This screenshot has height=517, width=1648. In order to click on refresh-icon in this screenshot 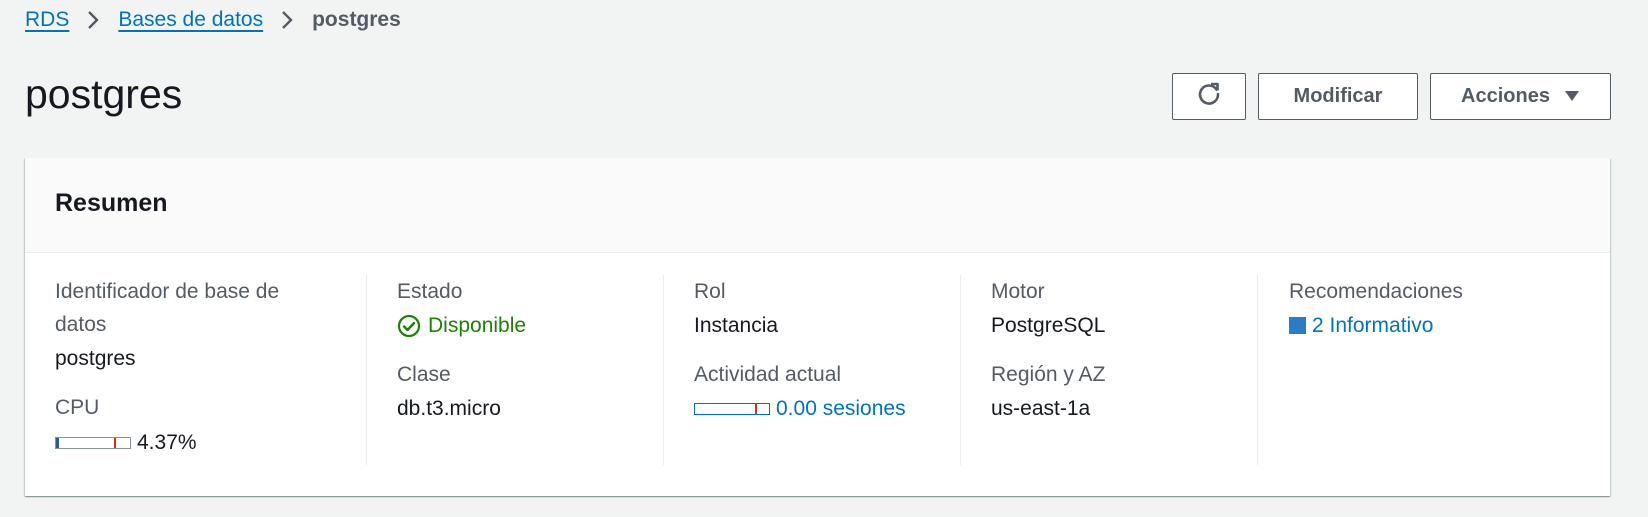, I will do `click(1209, 97)`.